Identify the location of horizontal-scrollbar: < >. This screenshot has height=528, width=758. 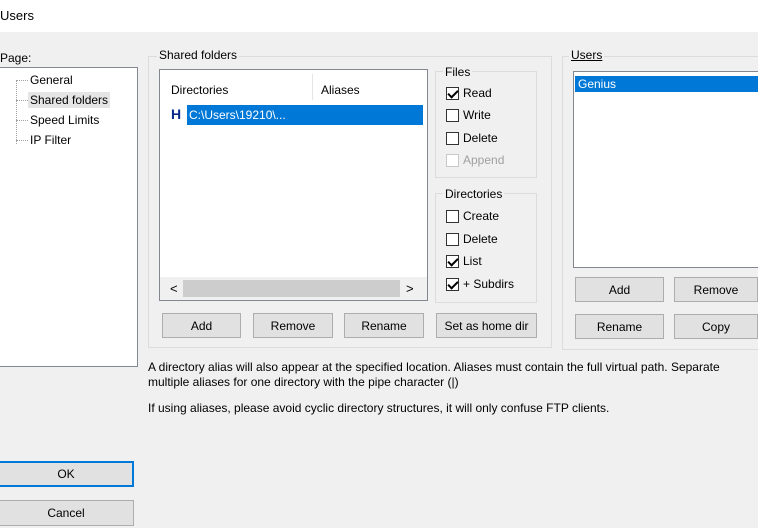
(293, 288).